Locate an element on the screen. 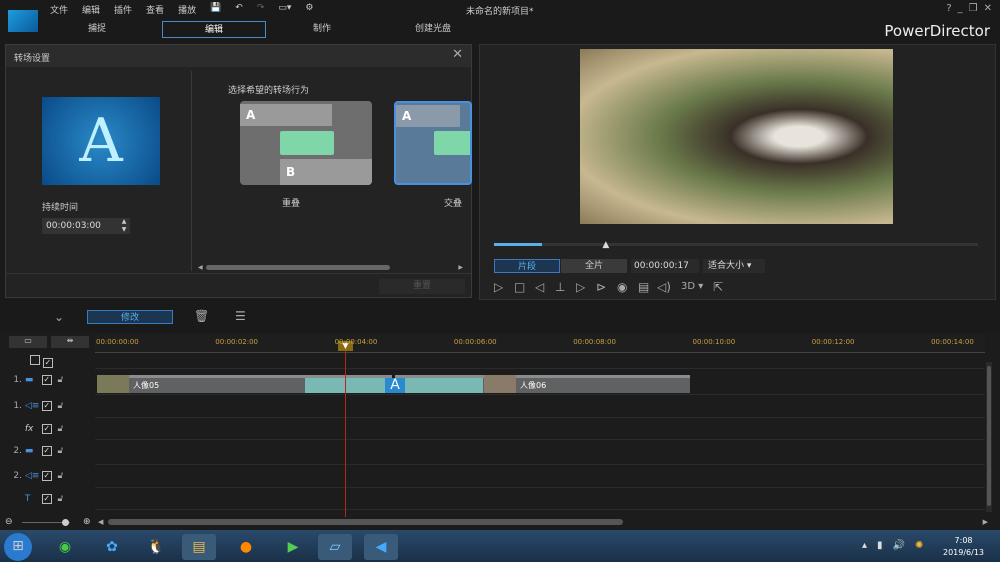 The height and width of the screenshot is (562, 1000). clock-time: 7:08 is located at coordinates (963, 540).